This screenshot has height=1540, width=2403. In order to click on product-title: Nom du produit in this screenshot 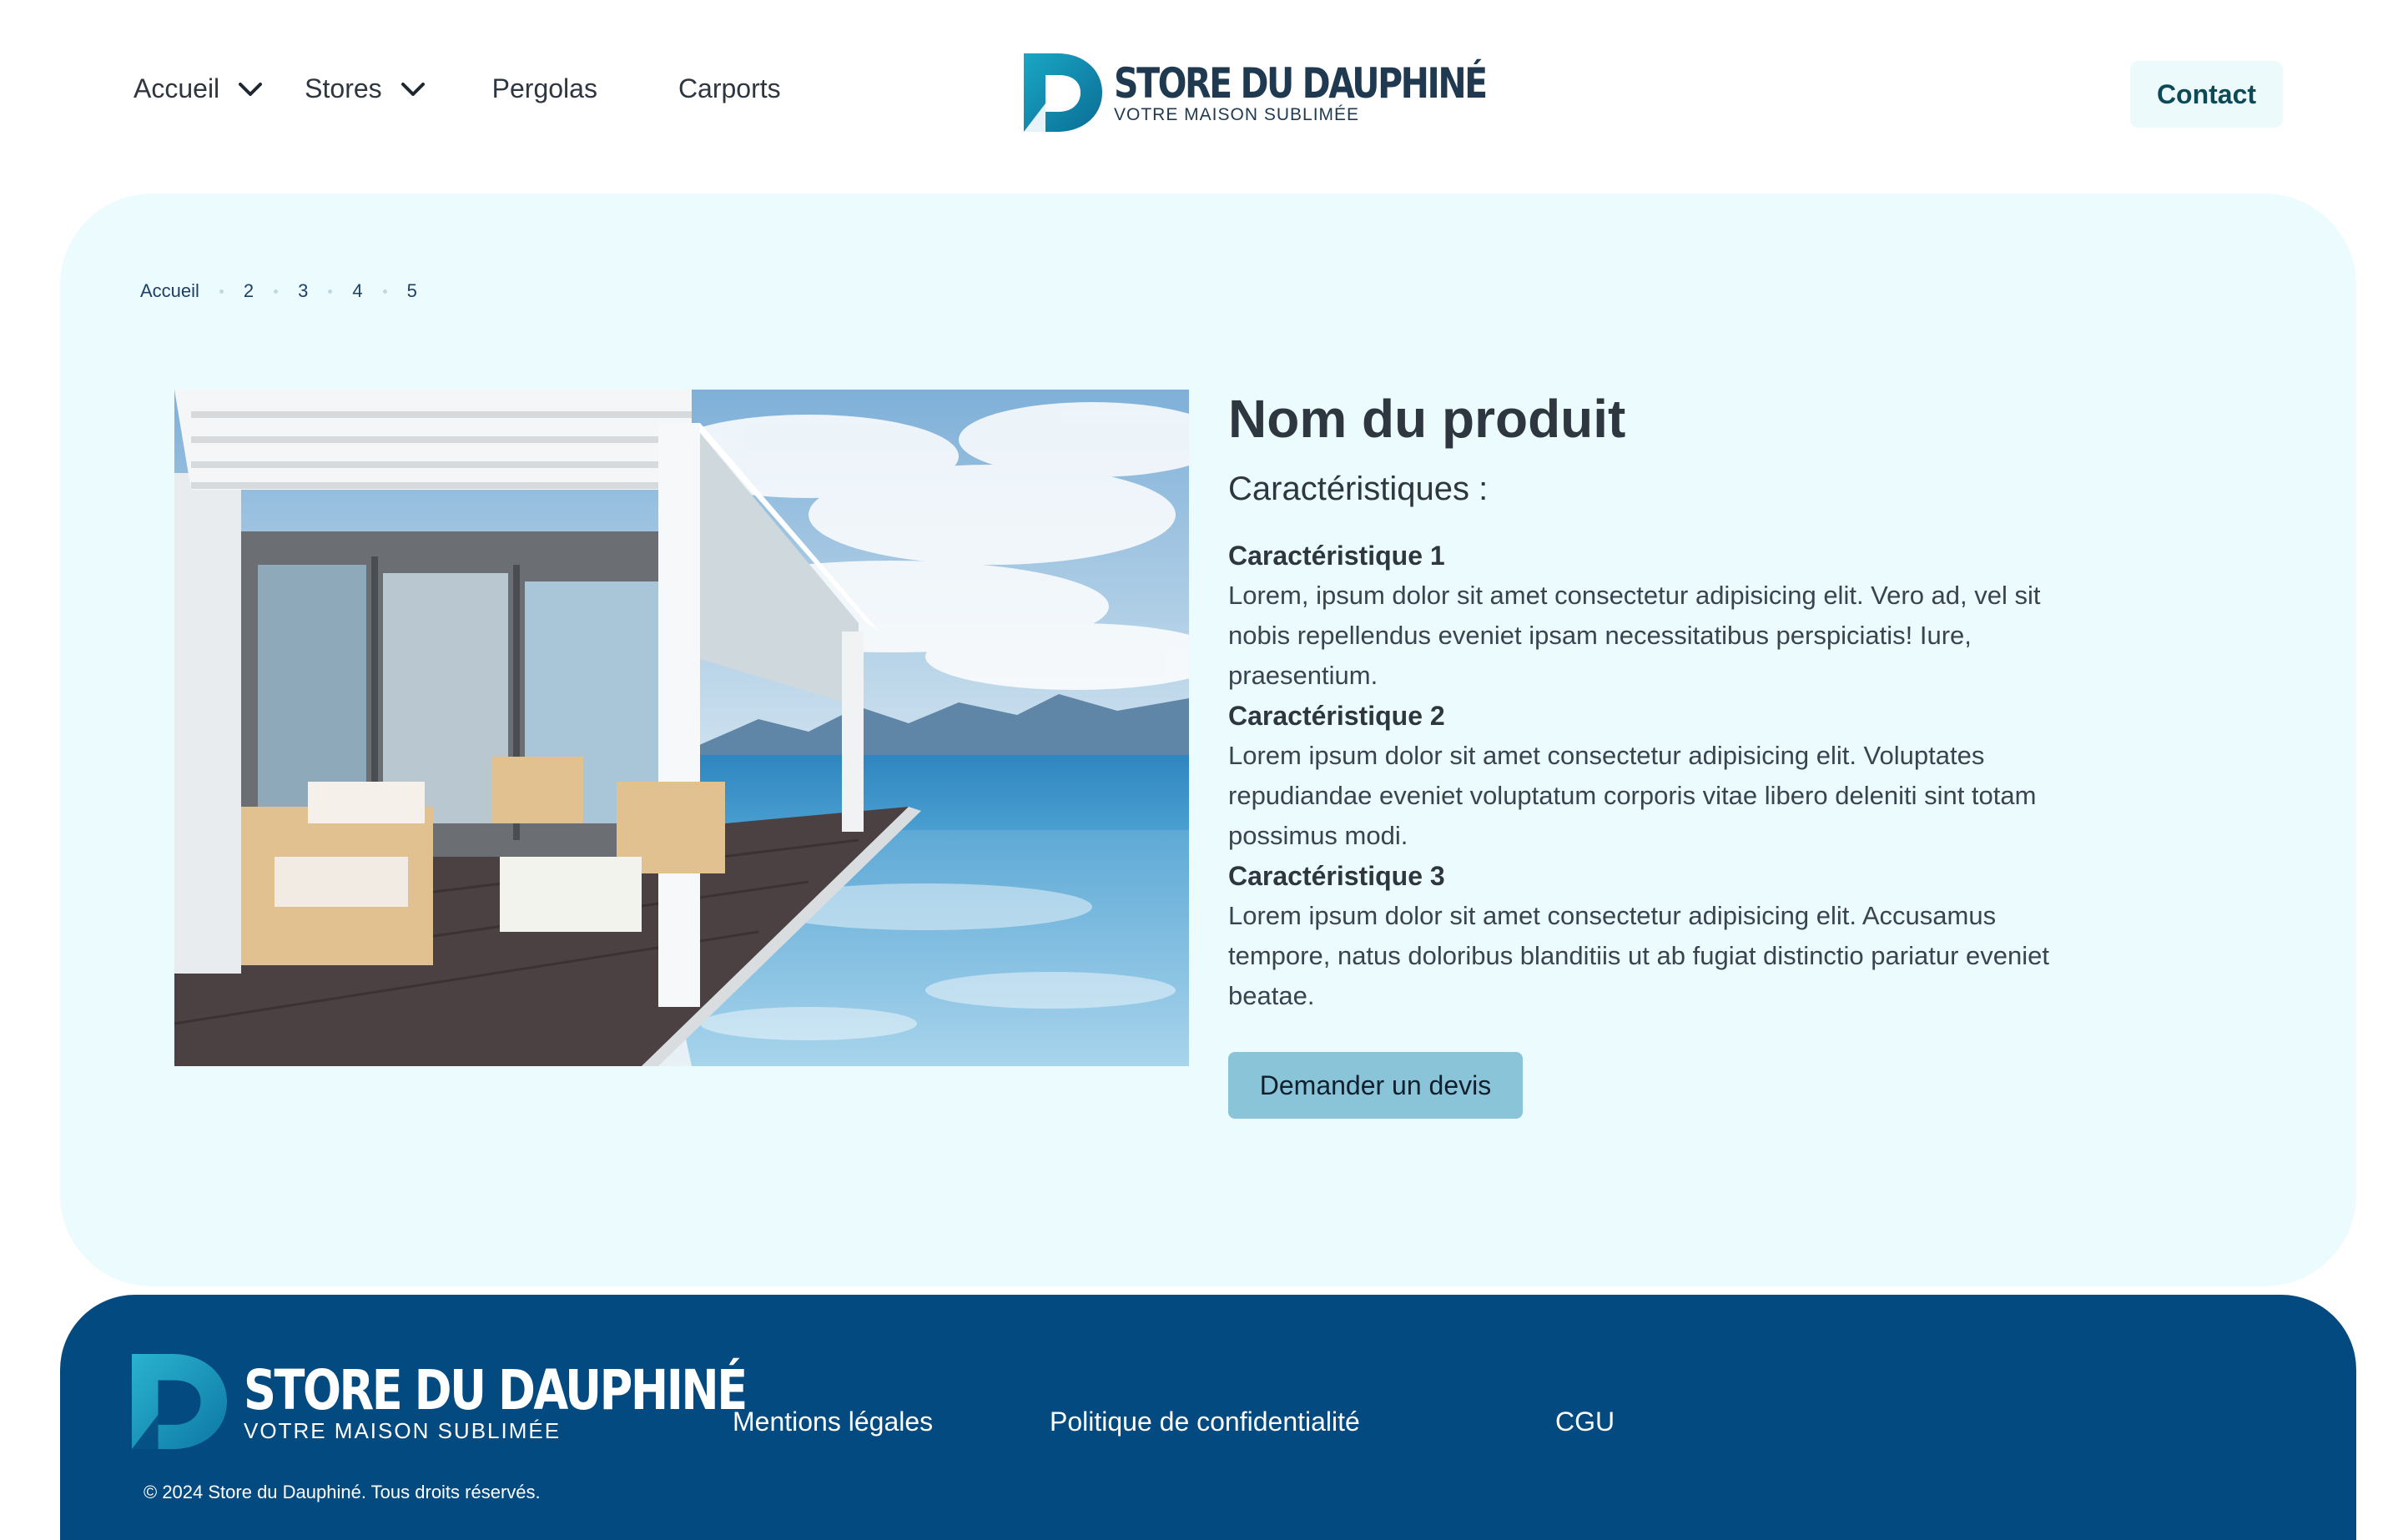, I will do `click(1427, 419)`.